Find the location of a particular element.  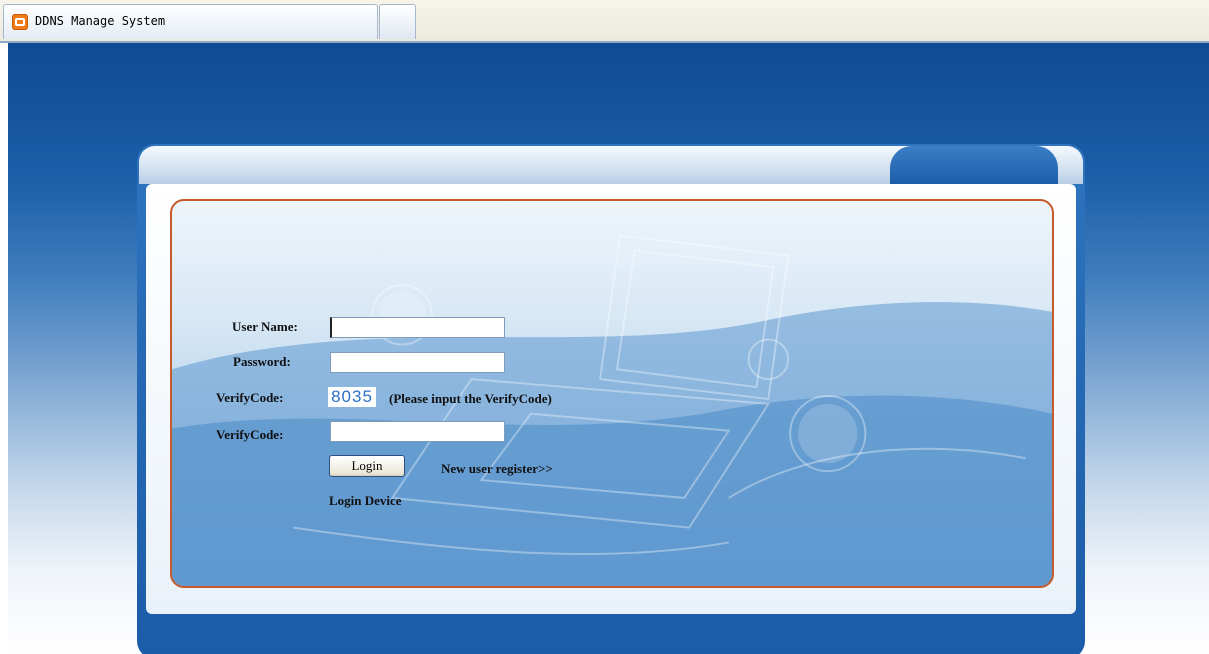

verifycode-image: 8035 is located at coordinates (352, 397).